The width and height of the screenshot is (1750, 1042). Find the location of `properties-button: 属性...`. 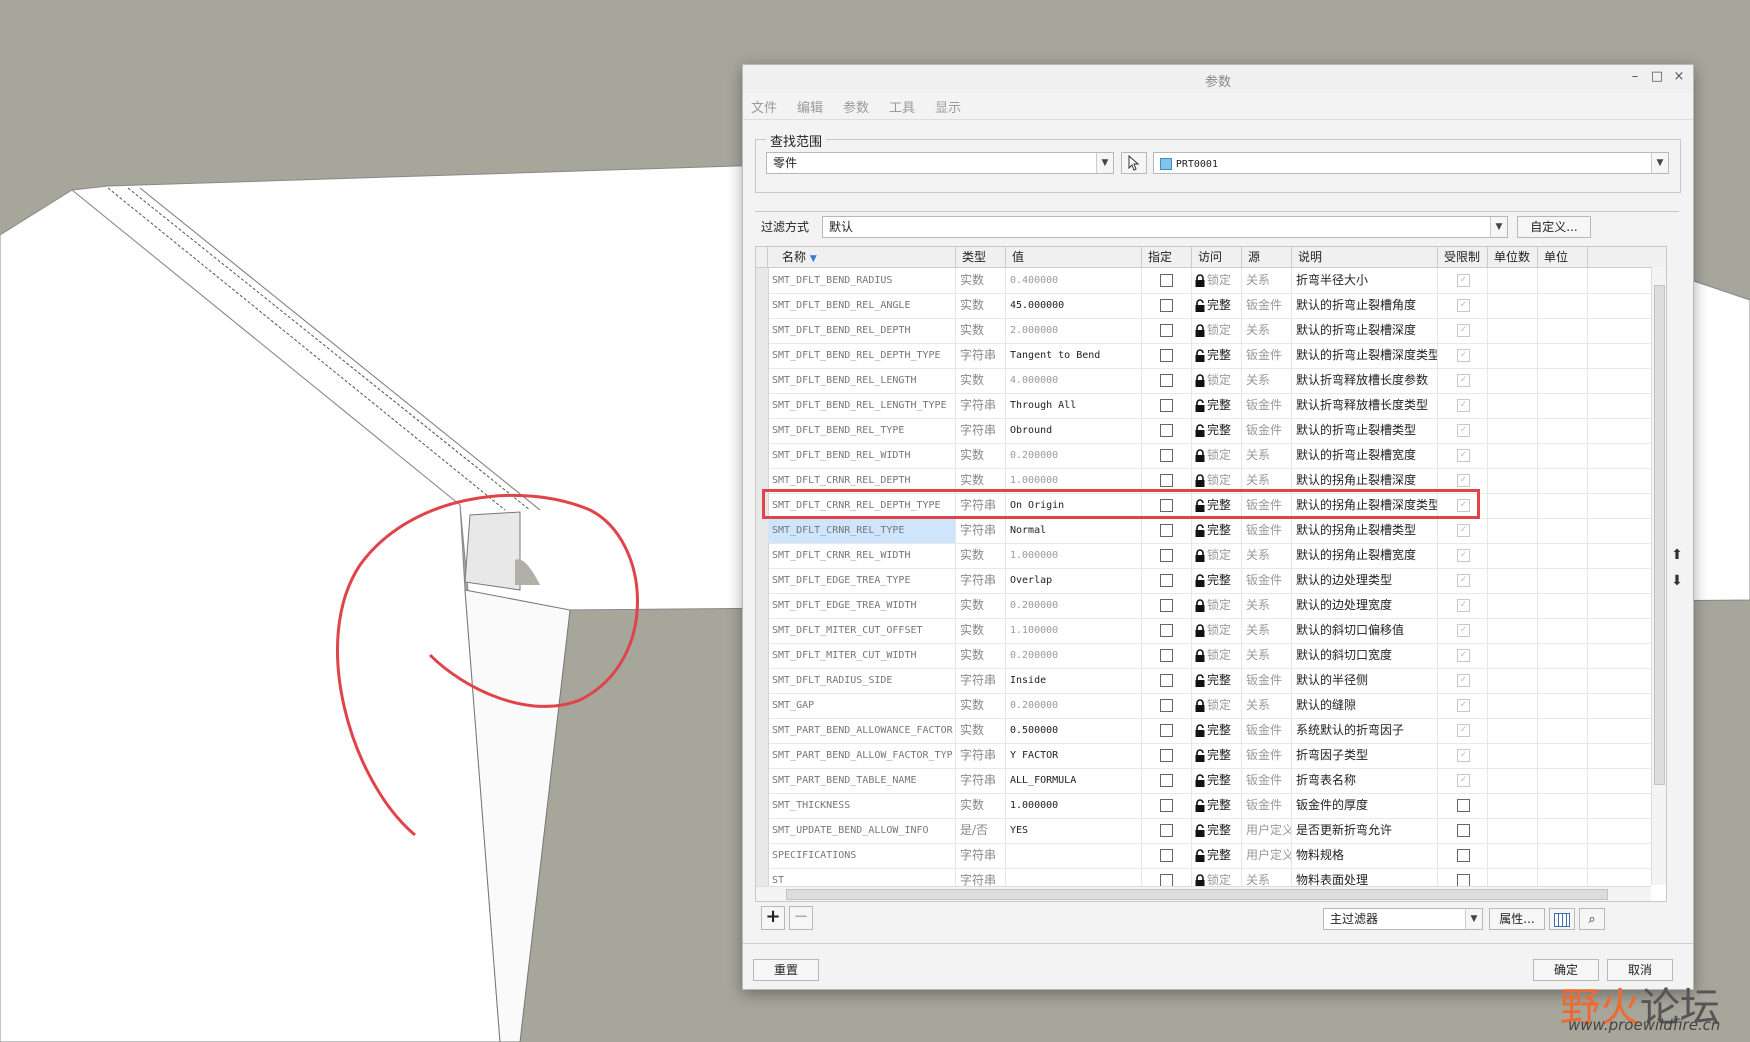

properties-button: 属性... is located at coordinates (1517, 919).